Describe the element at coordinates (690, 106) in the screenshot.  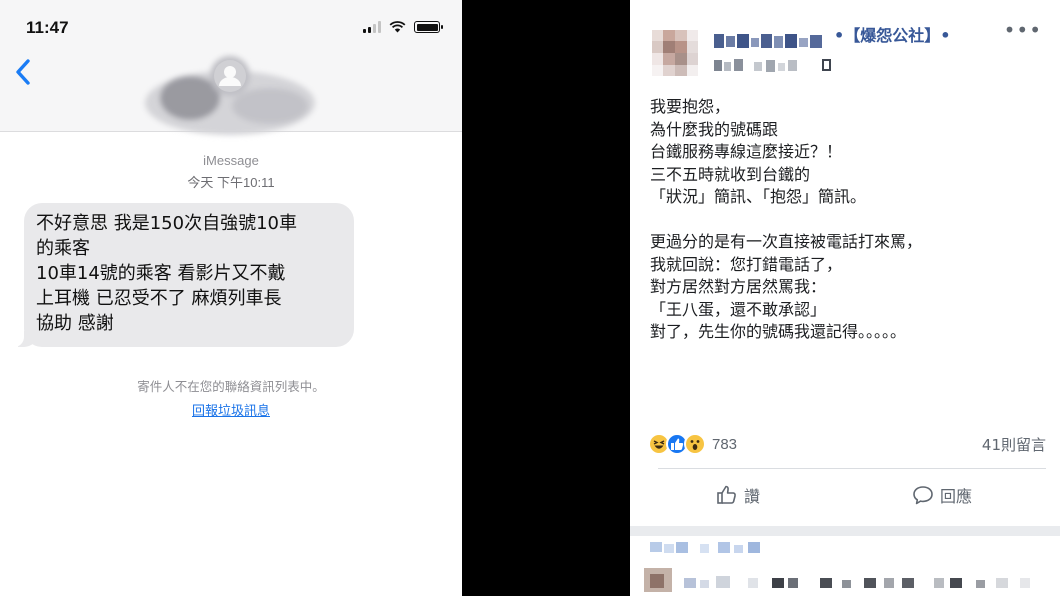
I see `post-text-line: 我要抱怨，` at that location.